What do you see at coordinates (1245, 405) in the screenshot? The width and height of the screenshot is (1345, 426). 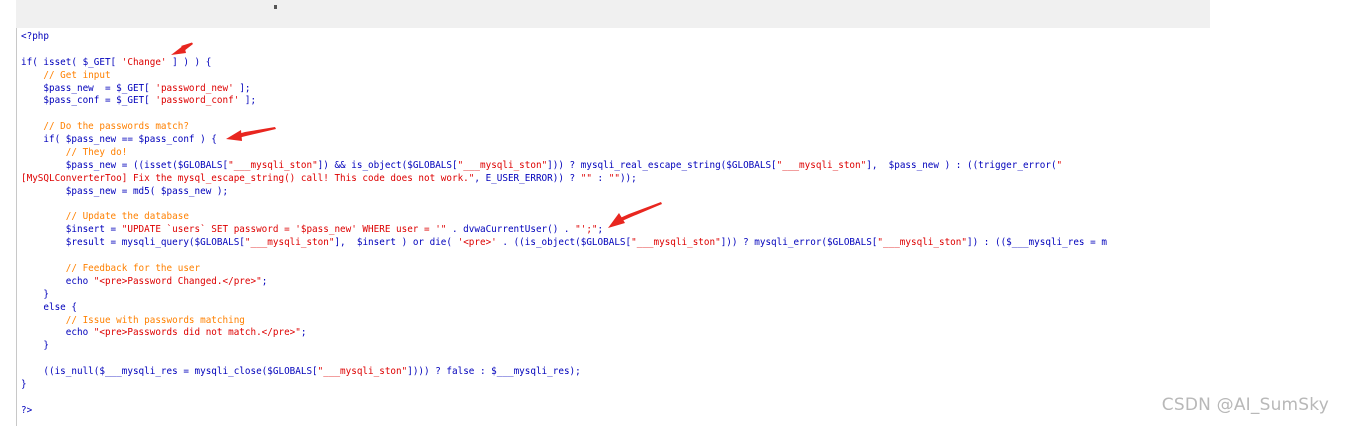 I see `watermark-text: CSDN @AI_SumSky` at bounding box center [1245, 405].